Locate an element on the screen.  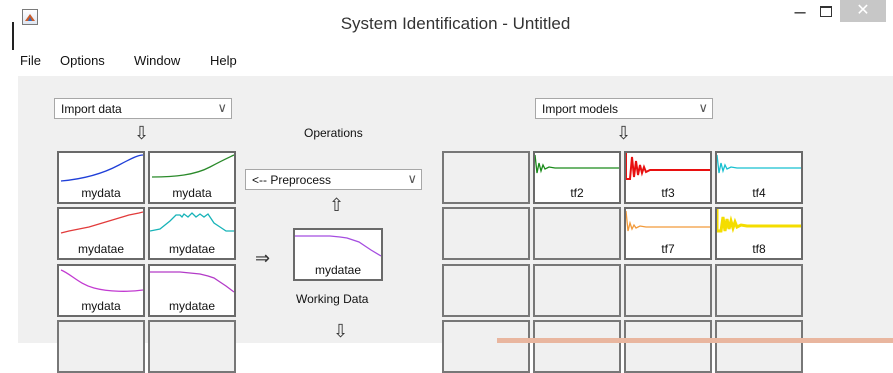
model-tile-label: tf2 is located at coordinates (577, 193).